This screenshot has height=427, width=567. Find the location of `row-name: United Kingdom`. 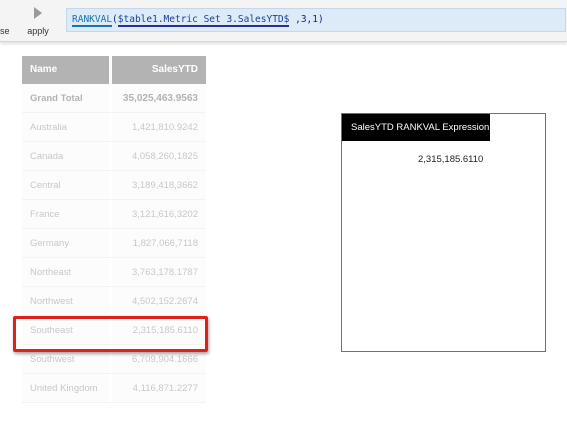

row-name: United Kingdom is located at coordinates (65, 388).